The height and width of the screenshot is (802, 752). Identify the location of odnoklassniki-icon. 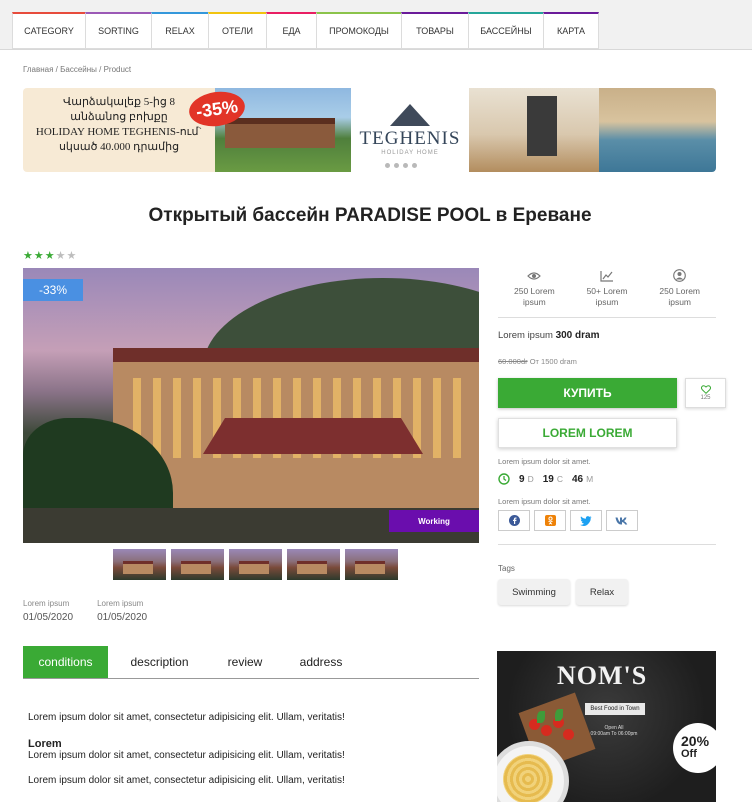
(550, 520).